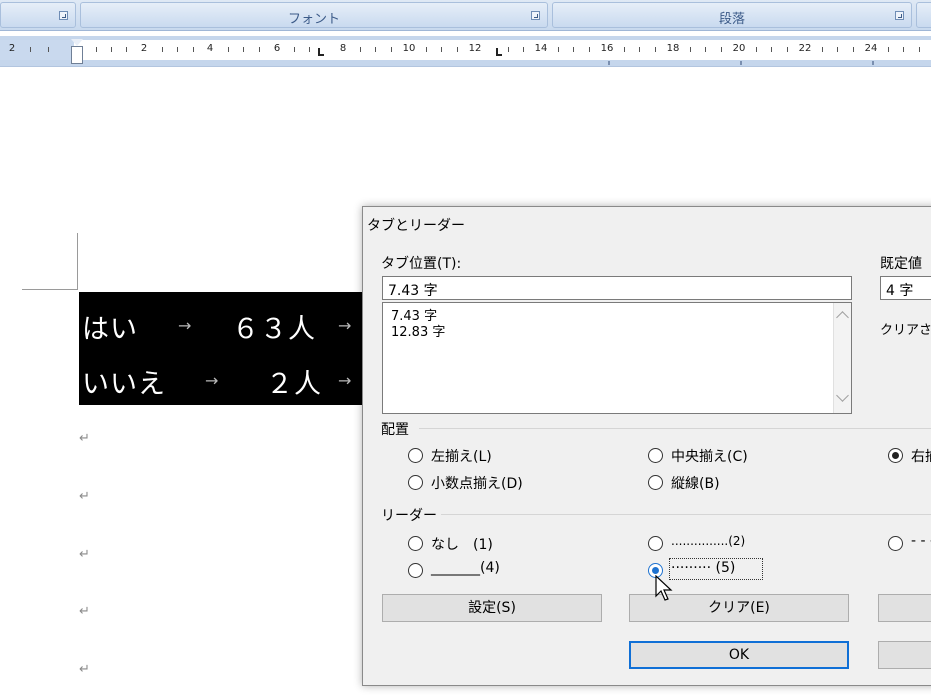 The height and width of the screenshot is (700, 931). Describe the element at coordinates (38, 15) in the screenshot. I see `ribbon-group-previous` at that location.